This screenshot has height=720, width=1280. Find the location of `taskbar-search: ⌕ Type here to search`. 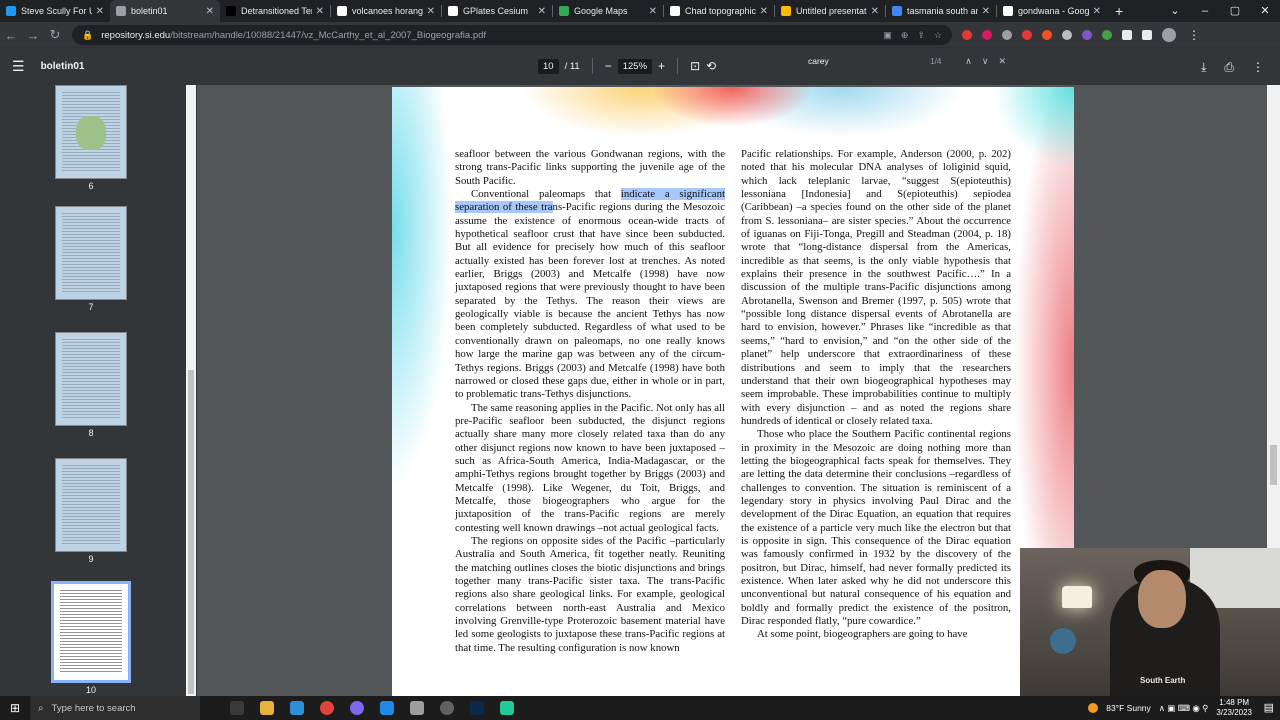

taskbar-search: ⌕ Type here to search is located at coordinates (115, 708).